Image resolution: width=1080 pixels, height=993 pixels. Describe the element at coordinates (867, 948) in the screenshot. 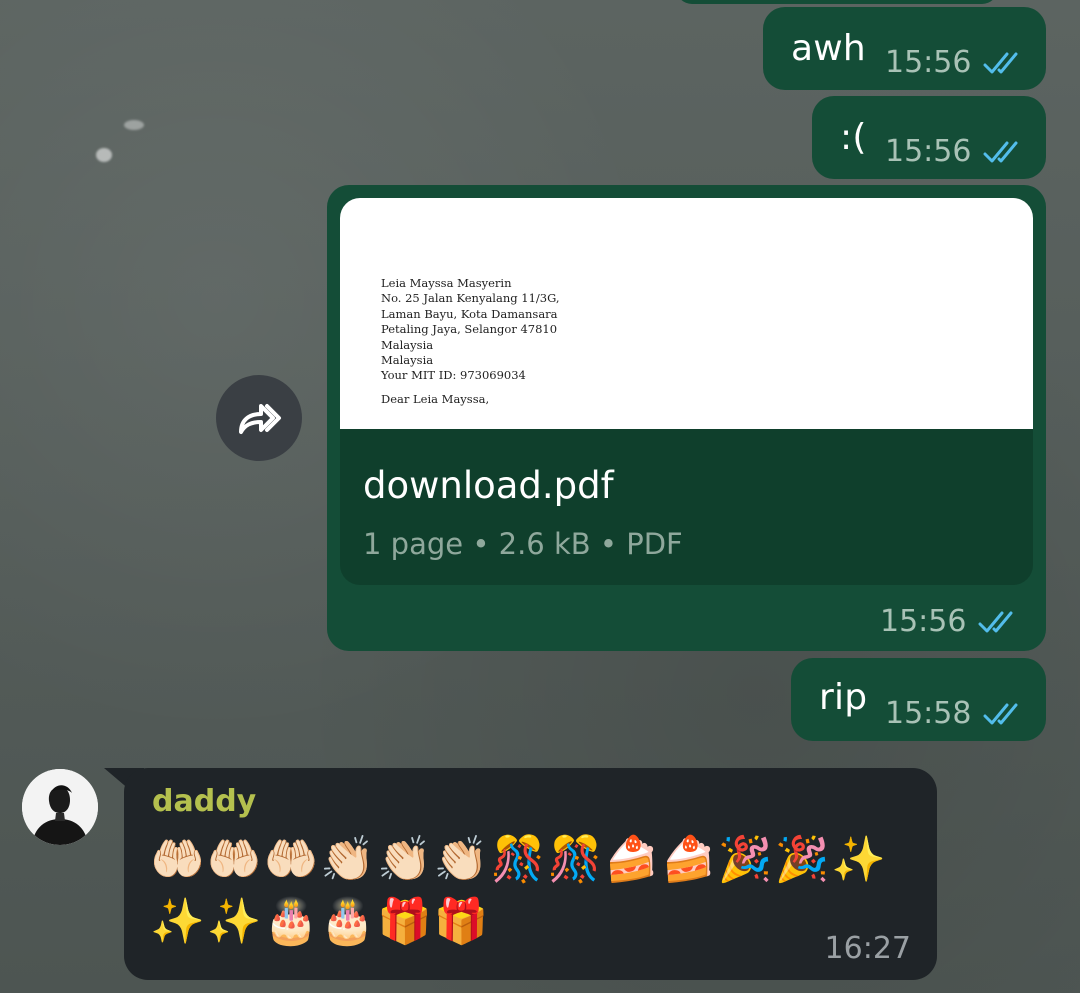

I see `message-time: 16:27` at that location.